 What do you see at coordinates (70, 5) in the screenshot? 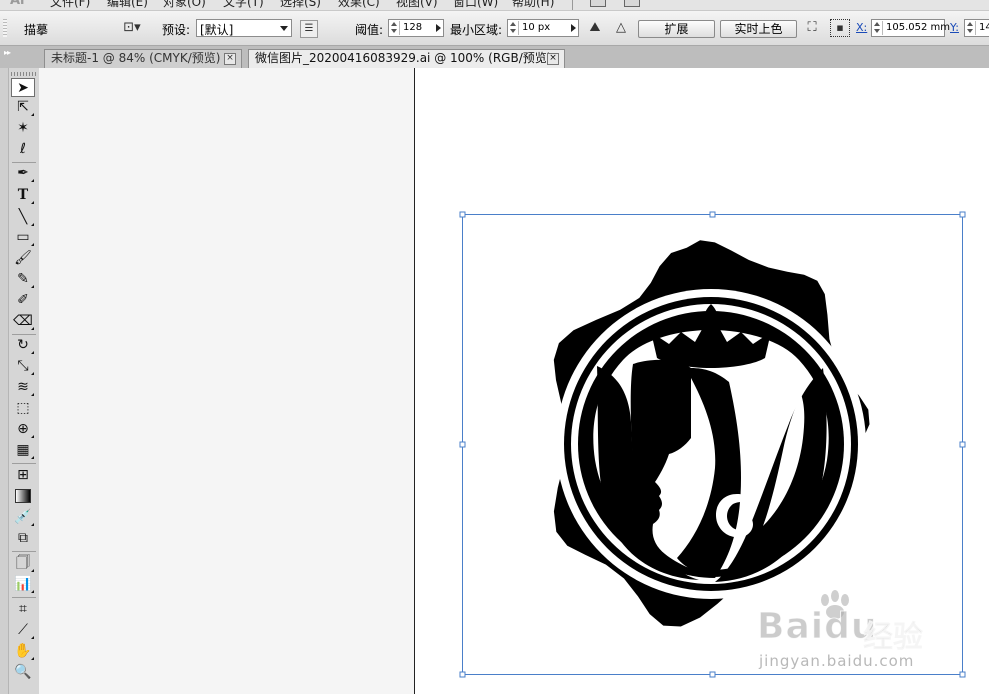
I see `menu-file: 文件(F)` at bounding box center [70, 5].